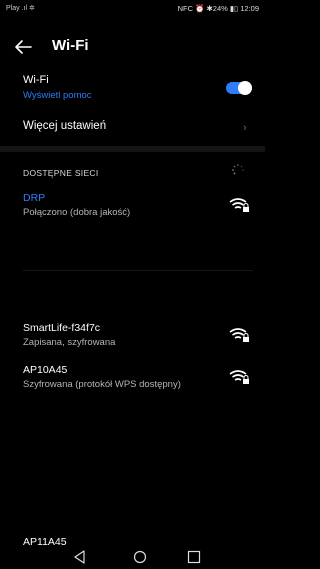 This screenshot has width=320, height=569. I want to click on nav-recents-icon, so click(194, 557).